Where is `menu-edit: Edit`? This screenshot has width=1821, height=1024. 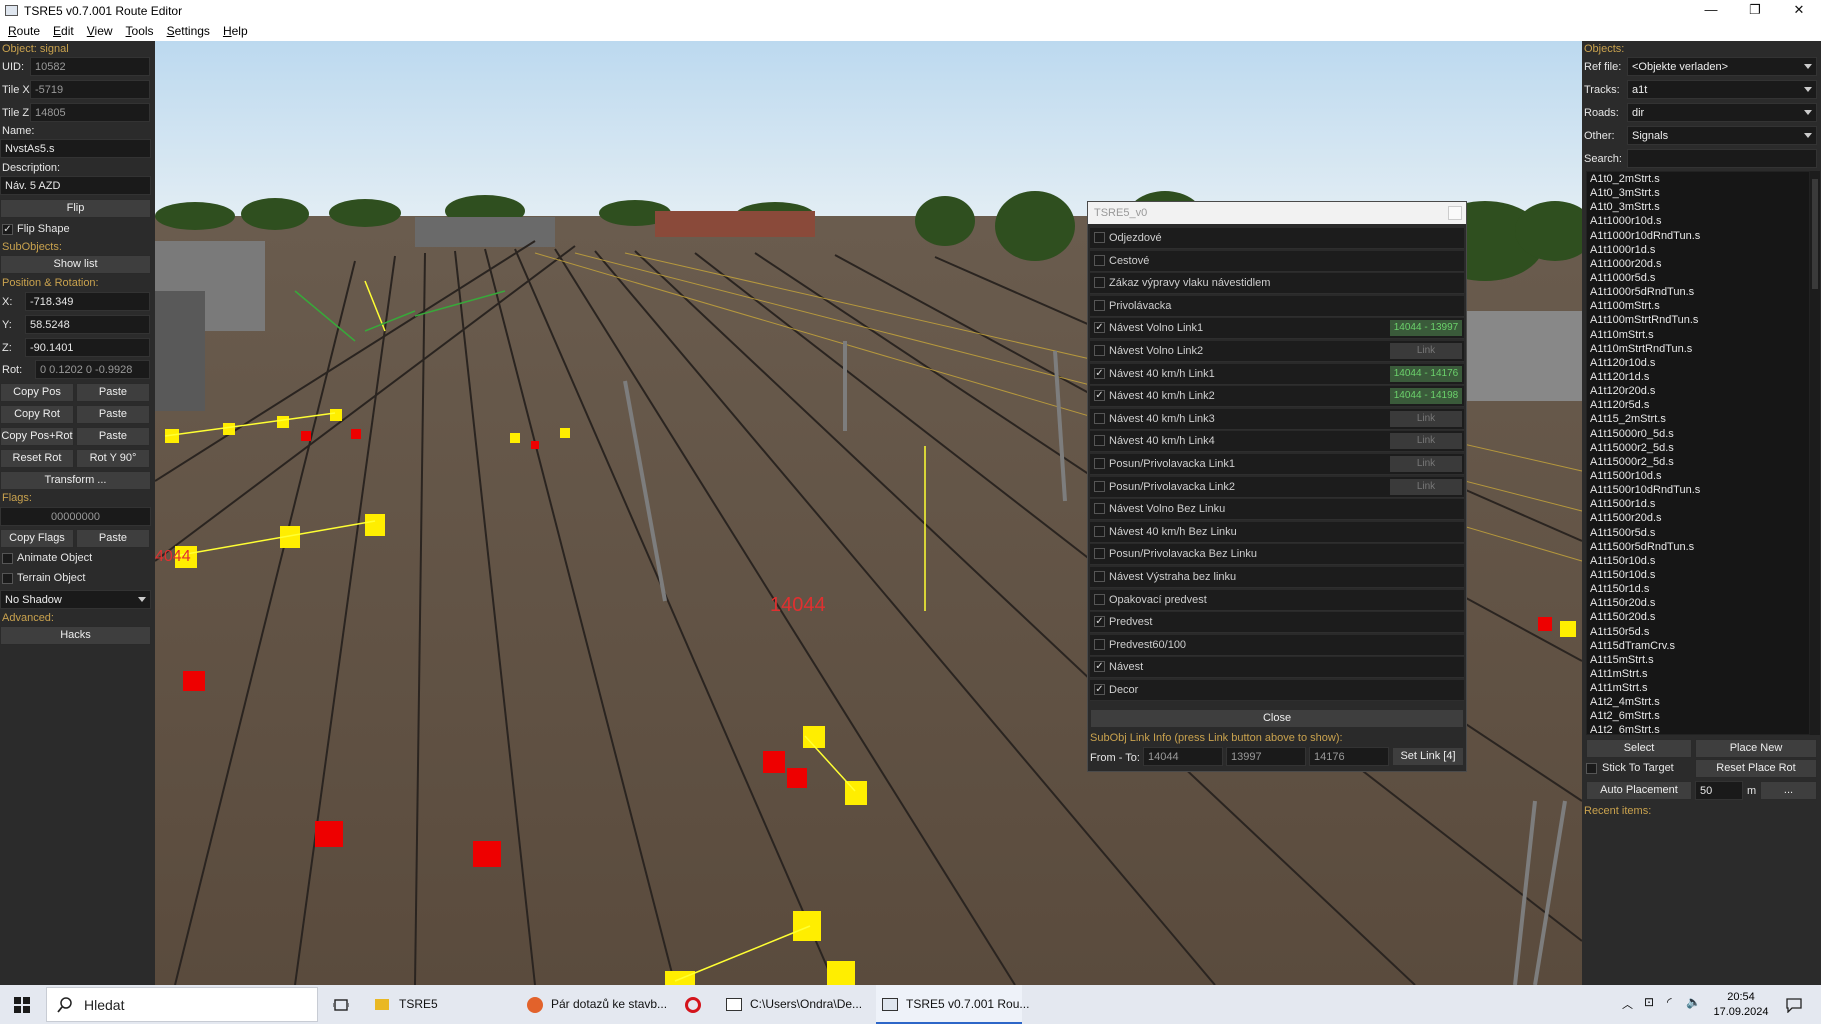 menu-edit: Edit is located at coordinates (62, 31).